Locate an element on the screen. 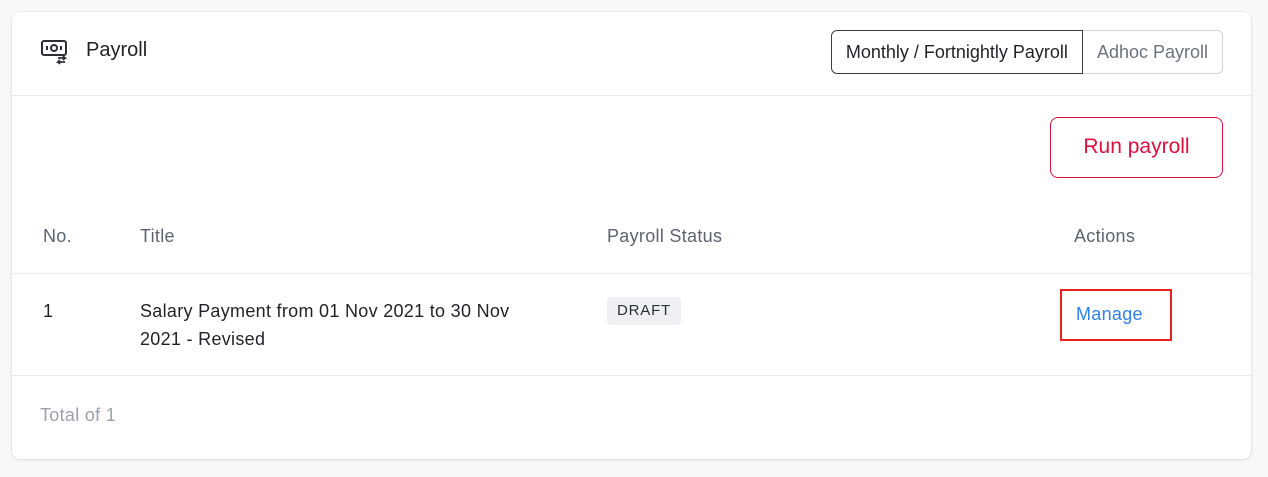  column-header-payroll-status: Payroll Status is located at coordinates (665, 236).